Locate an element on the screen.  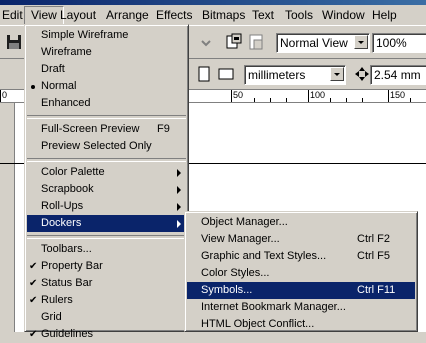
menu-help: Help is located at coordinates (384, 15).